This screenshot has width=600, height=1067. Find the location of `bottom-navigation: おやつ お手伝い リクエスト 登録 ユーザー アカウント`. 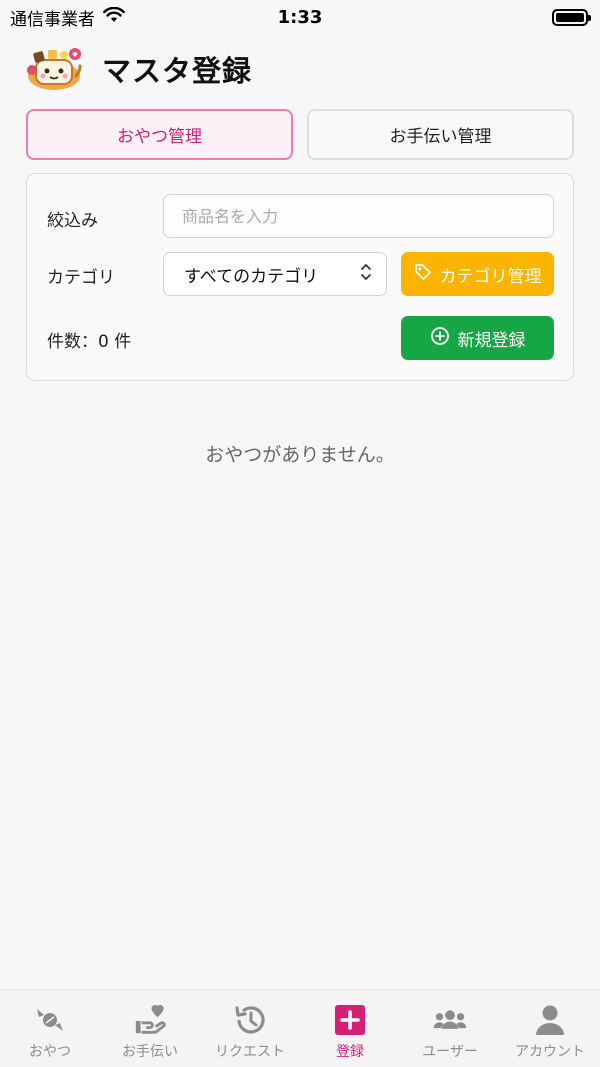

bottom-navigation: おやつ お手伝い リクエスト 登録 ユーザー アカウント is located at coordinates (300, 1028).